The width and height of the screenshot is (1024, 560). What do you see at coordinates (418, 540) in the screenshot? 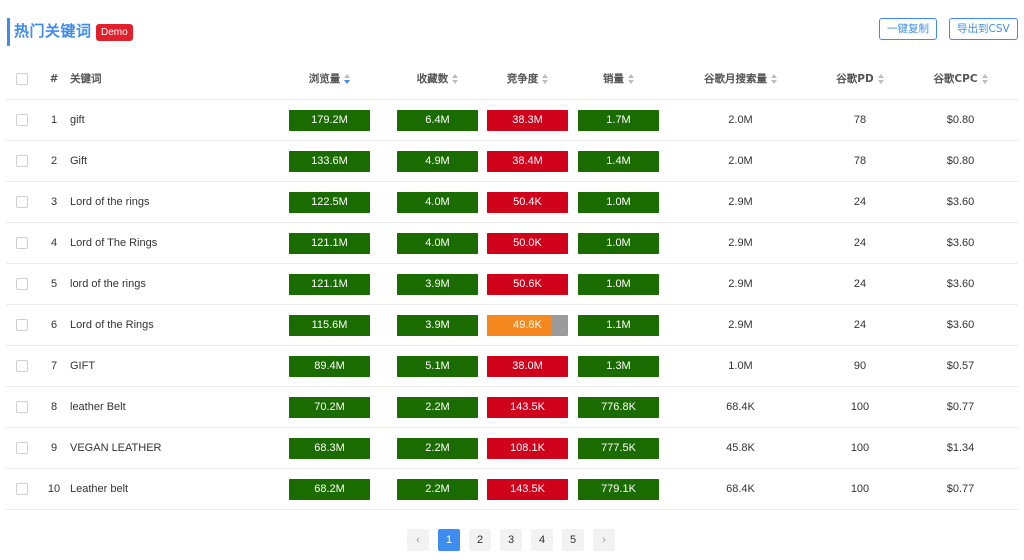
I see `prev-page-button: ‹` at bounding box center [418, 540].